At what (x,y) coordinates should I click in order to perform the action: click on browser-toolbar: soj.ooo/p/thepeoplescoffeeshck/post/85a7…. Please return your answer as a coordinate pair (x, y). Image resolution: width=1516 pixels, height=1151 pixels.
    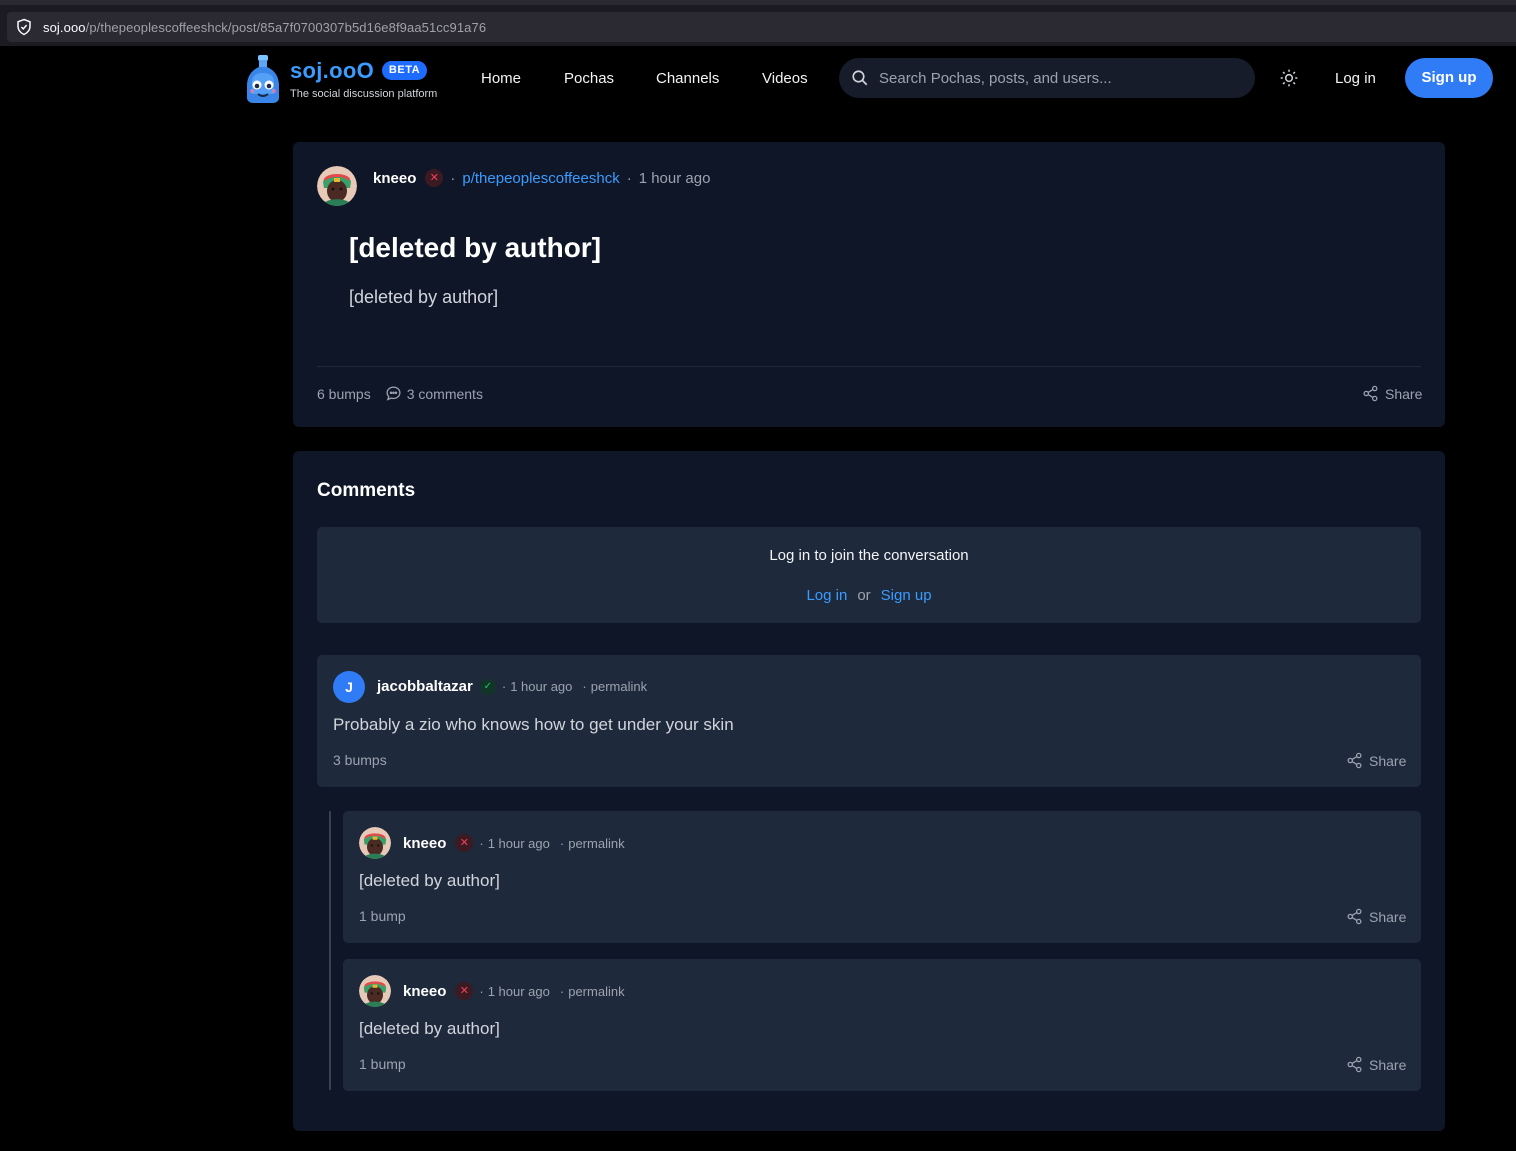
    Looking at the image, I should click on (758, 23).